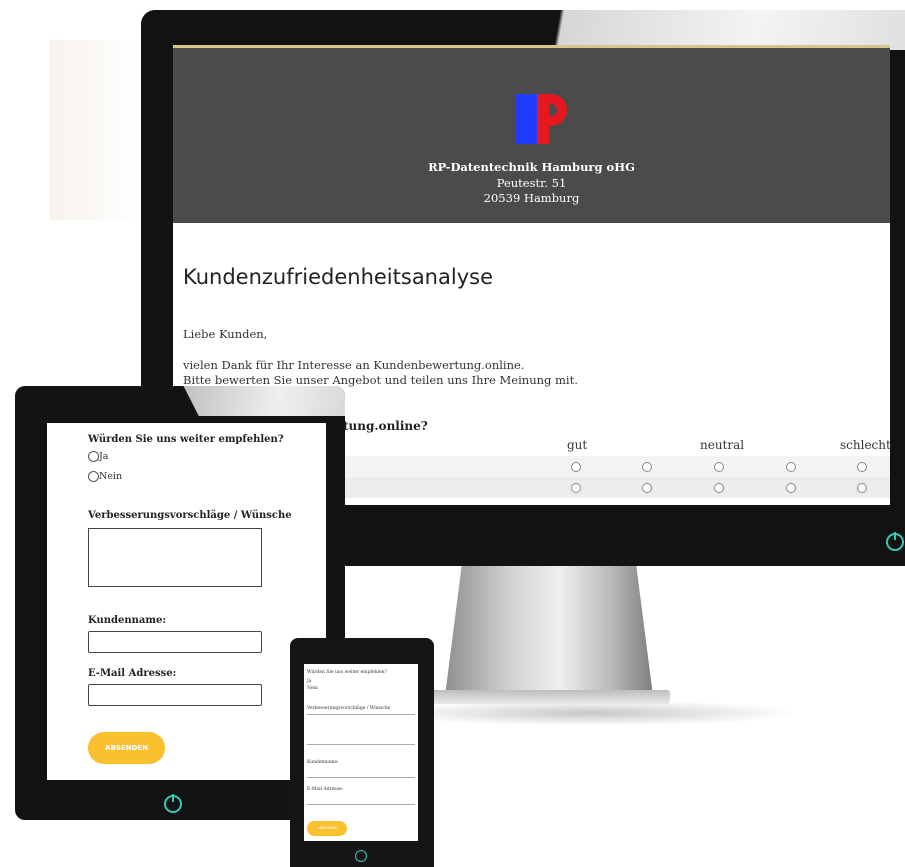 This screenshot has width=905, height=867. I want to click on monitor-glare, so click(717, 30).